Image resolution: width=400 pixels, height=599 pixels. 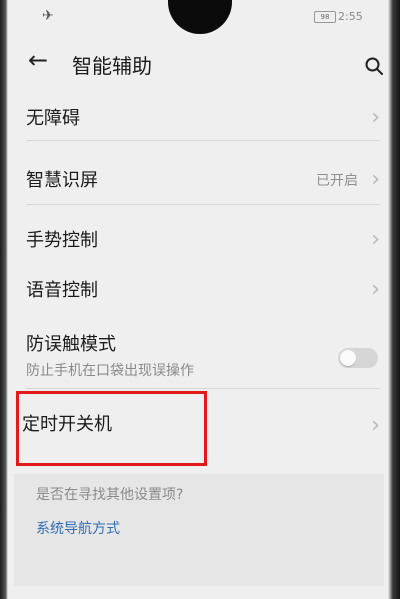 I want to click on setting-item-gesture-control: 手势控制 ›, so click(x=200, y=240).